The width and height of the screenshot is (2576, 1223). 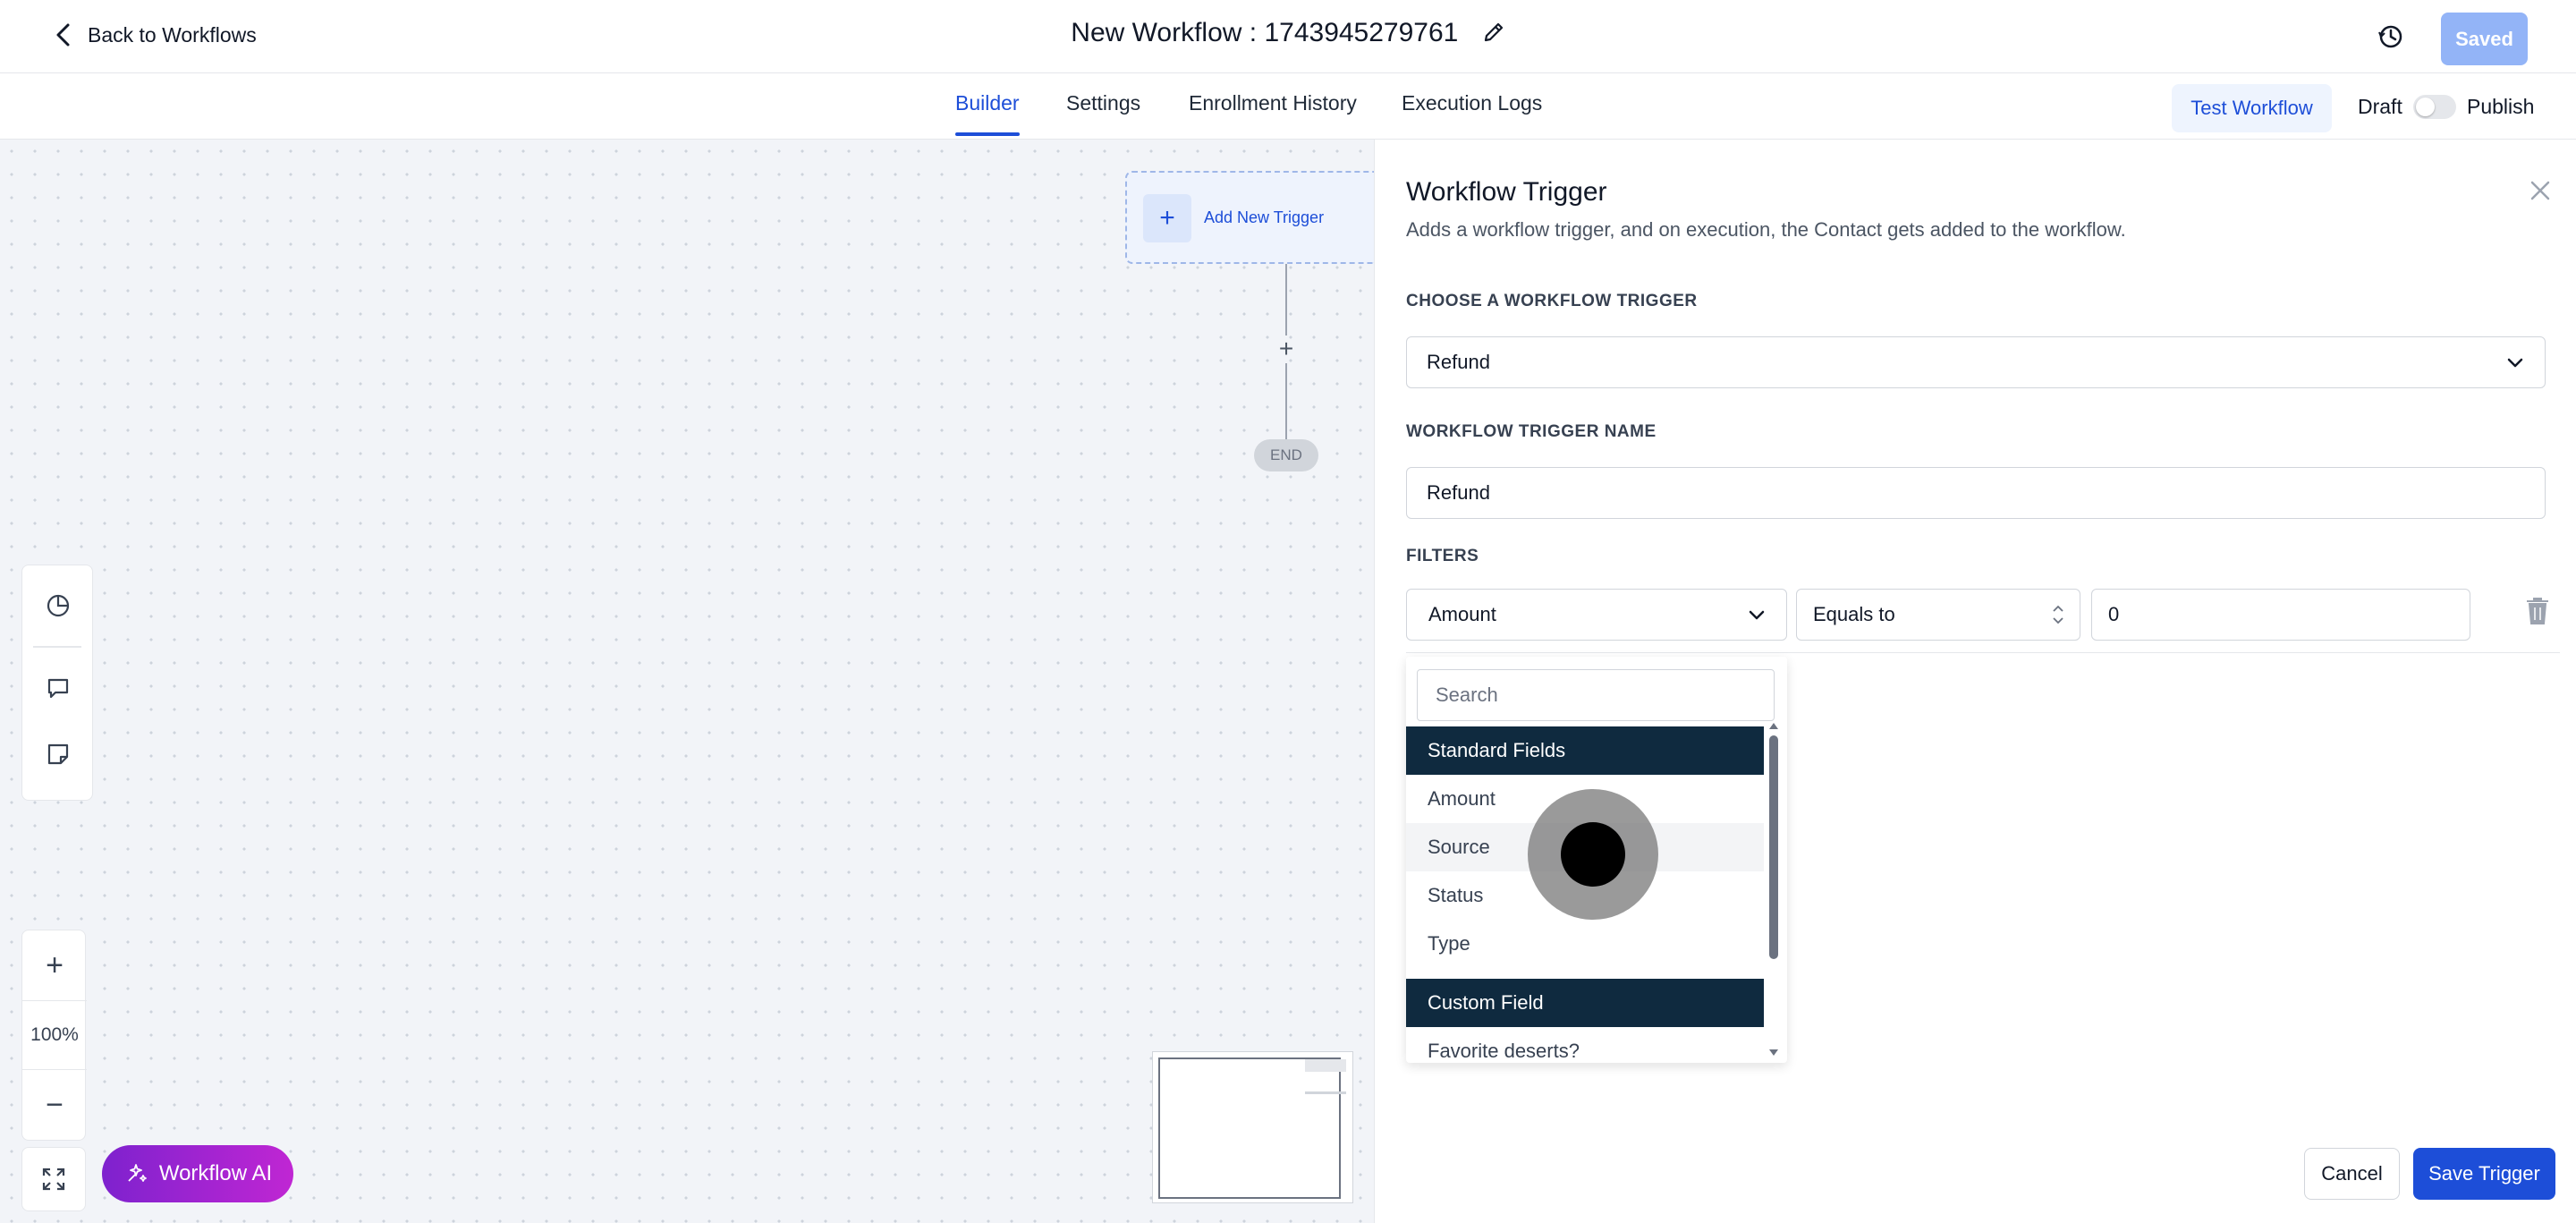 I want to click on workflow-ai-button: Workflow AI, so click(x=197, y=1173).